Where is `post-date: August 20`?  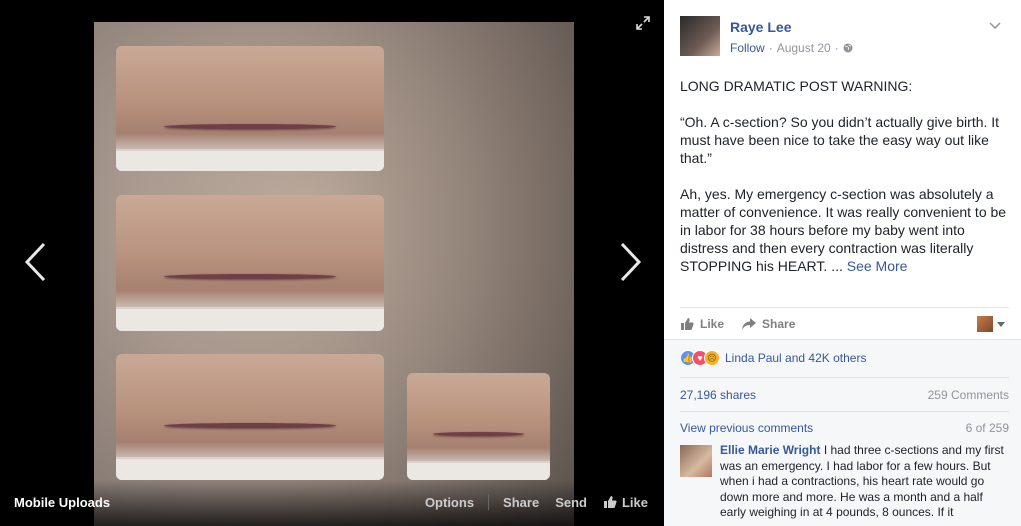
post-date: August 20 is located at coordinates (804, 48).